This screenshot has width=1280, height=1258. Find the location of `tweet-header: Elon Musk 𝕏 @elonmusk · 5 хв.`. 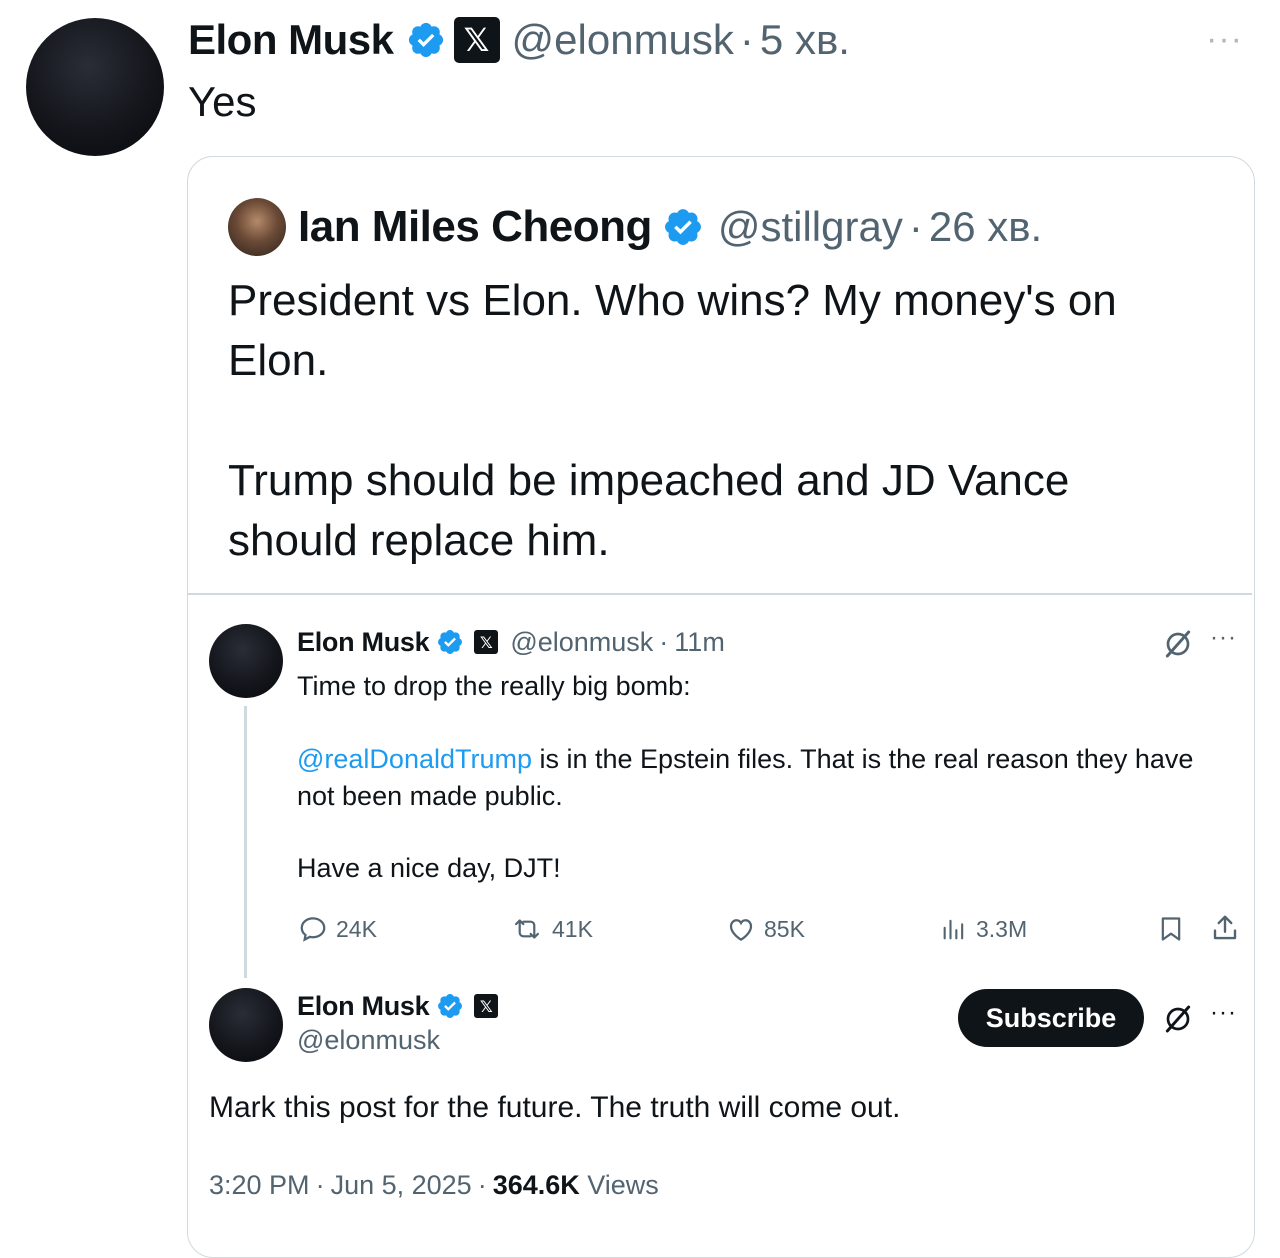

tweet-header: Elon Musk 𝕏 @elonmusk · 5 хв. is located at coordinates (519, 40).